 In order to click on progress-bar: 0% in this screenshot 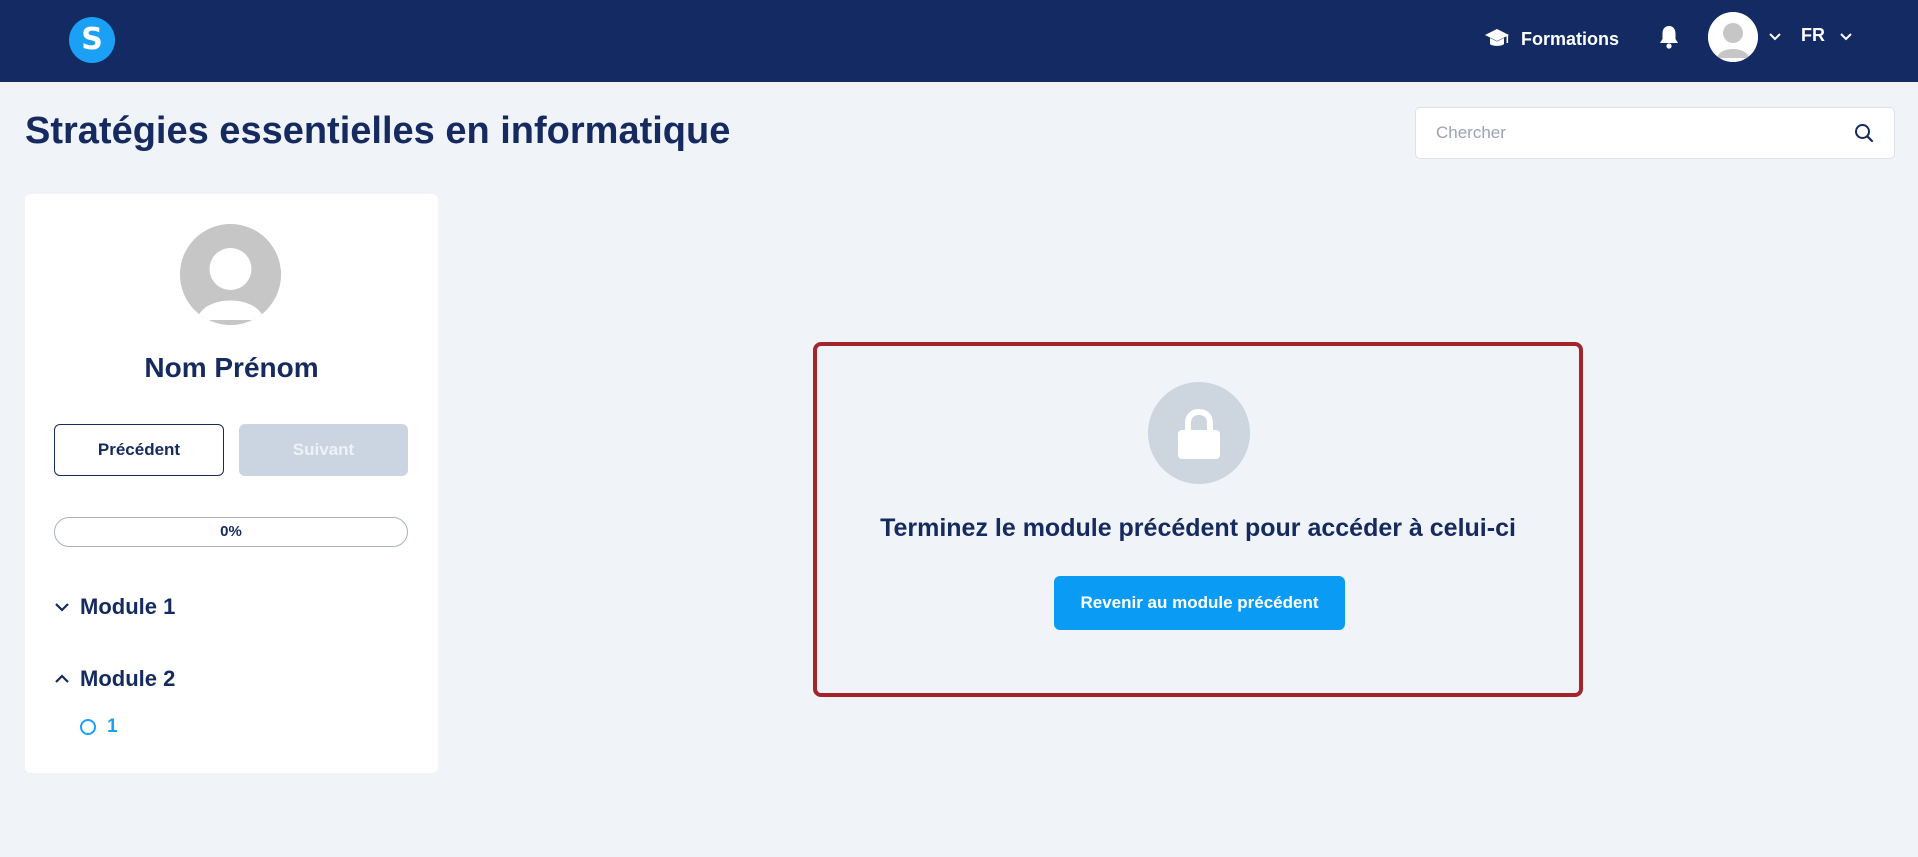, I will do `click(231, 532)`.